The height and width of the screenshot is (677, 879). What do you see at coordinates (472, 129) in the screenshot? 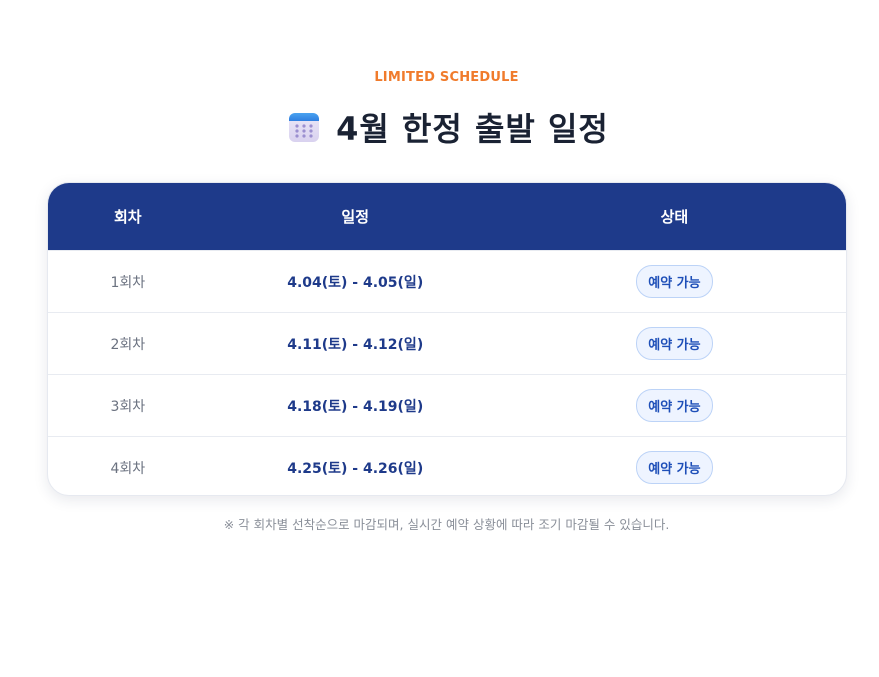
I see `page-title: 4월 한정 출발 일정` at bounding box center [472, 129].